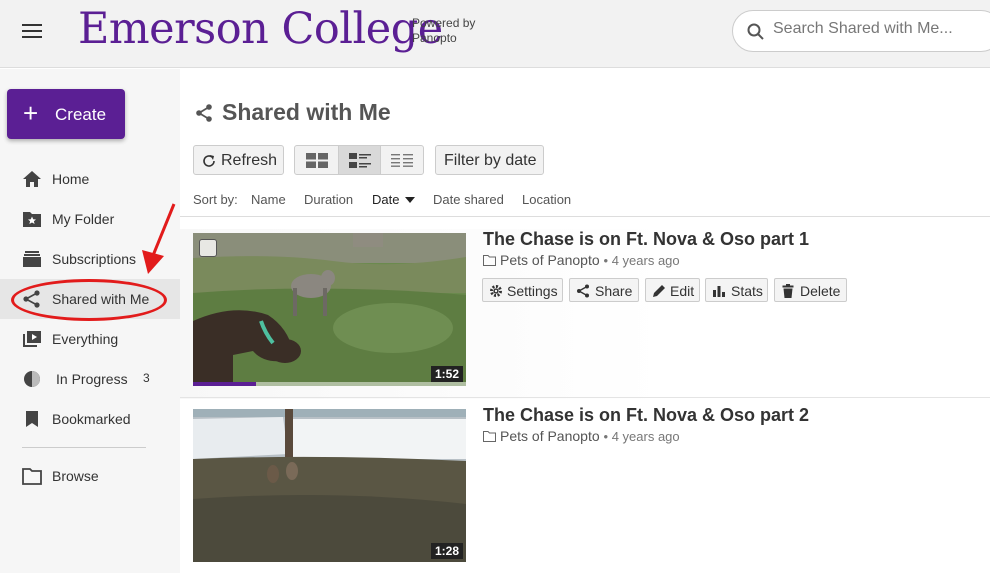  What do you see at coordinates (84, 447) in the screenshot?
I see `sidebar-divider` at bounding box center [84, 447].